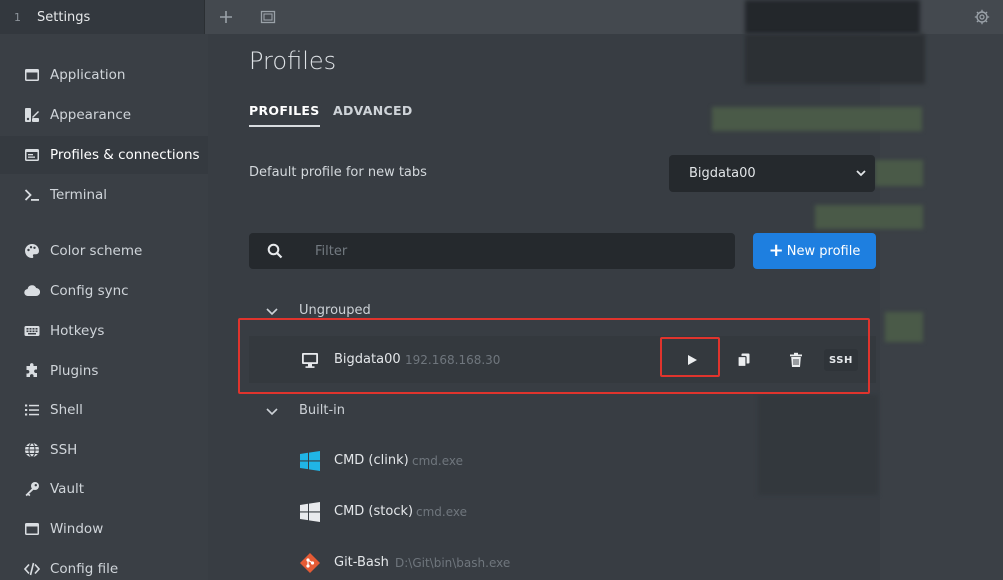 The image size is (1003, 580). I want to click on delete-profile-button, so click(796, 360).